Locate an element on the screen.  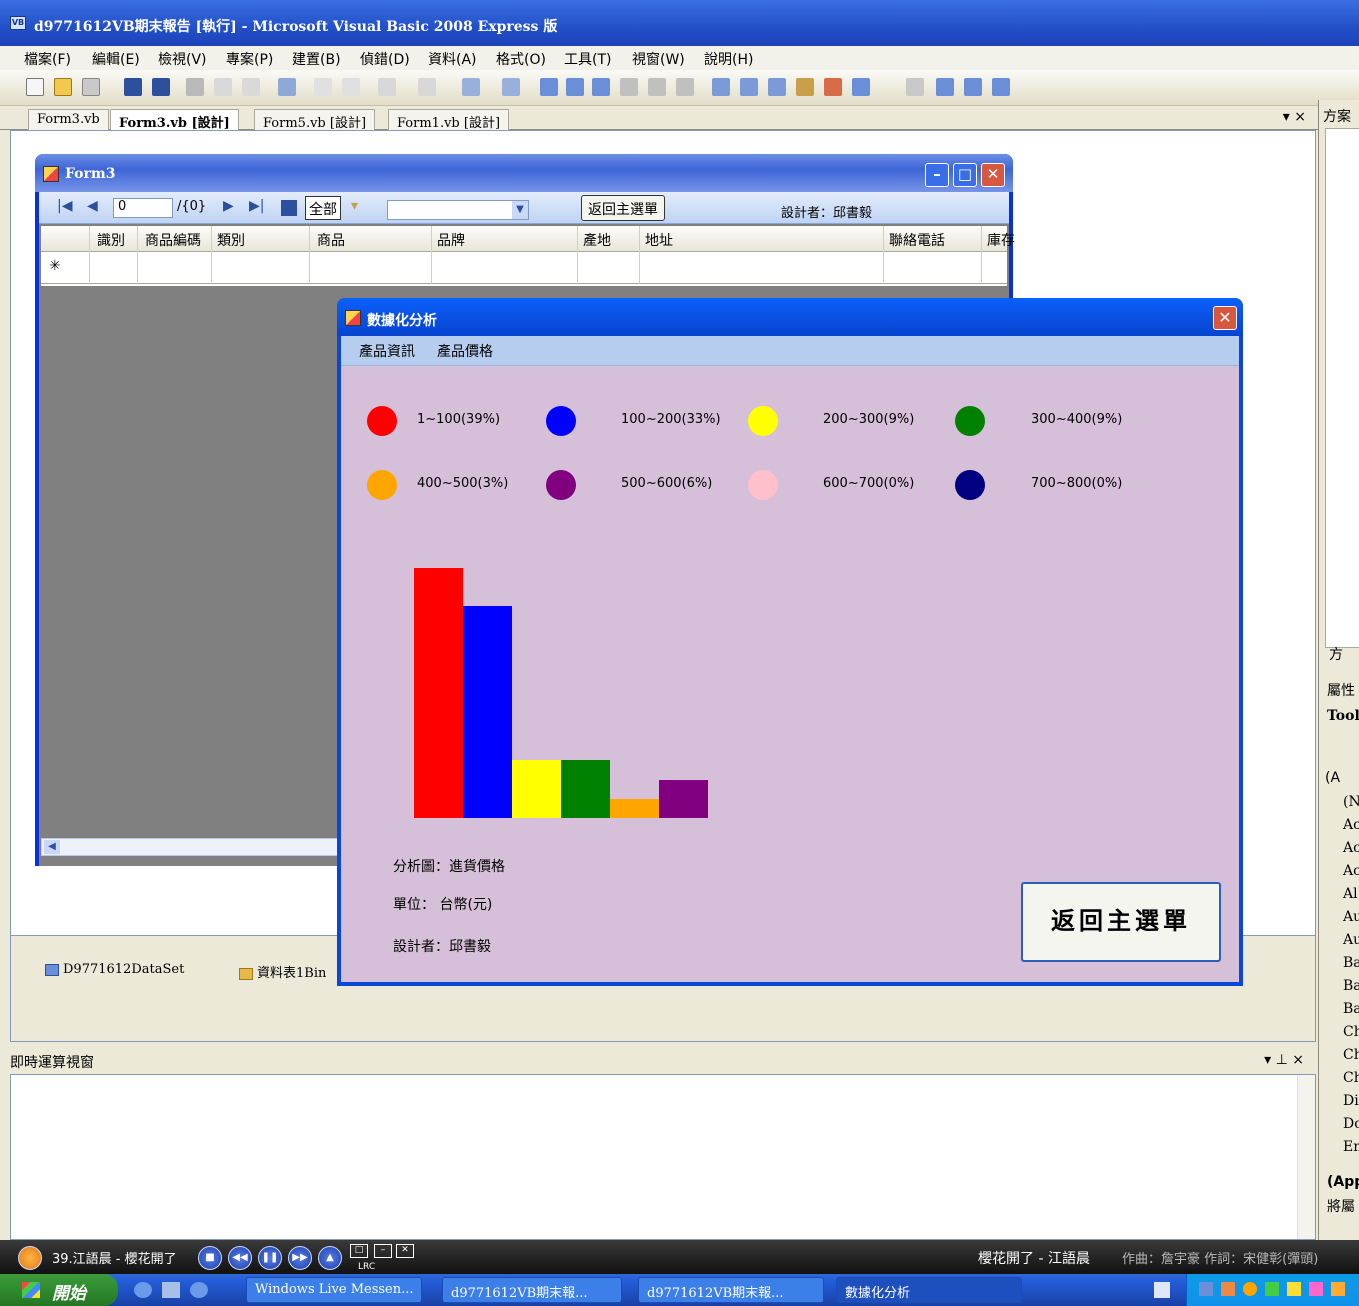
menu-view: 檢視(V) is located at coordinates (182, 59).